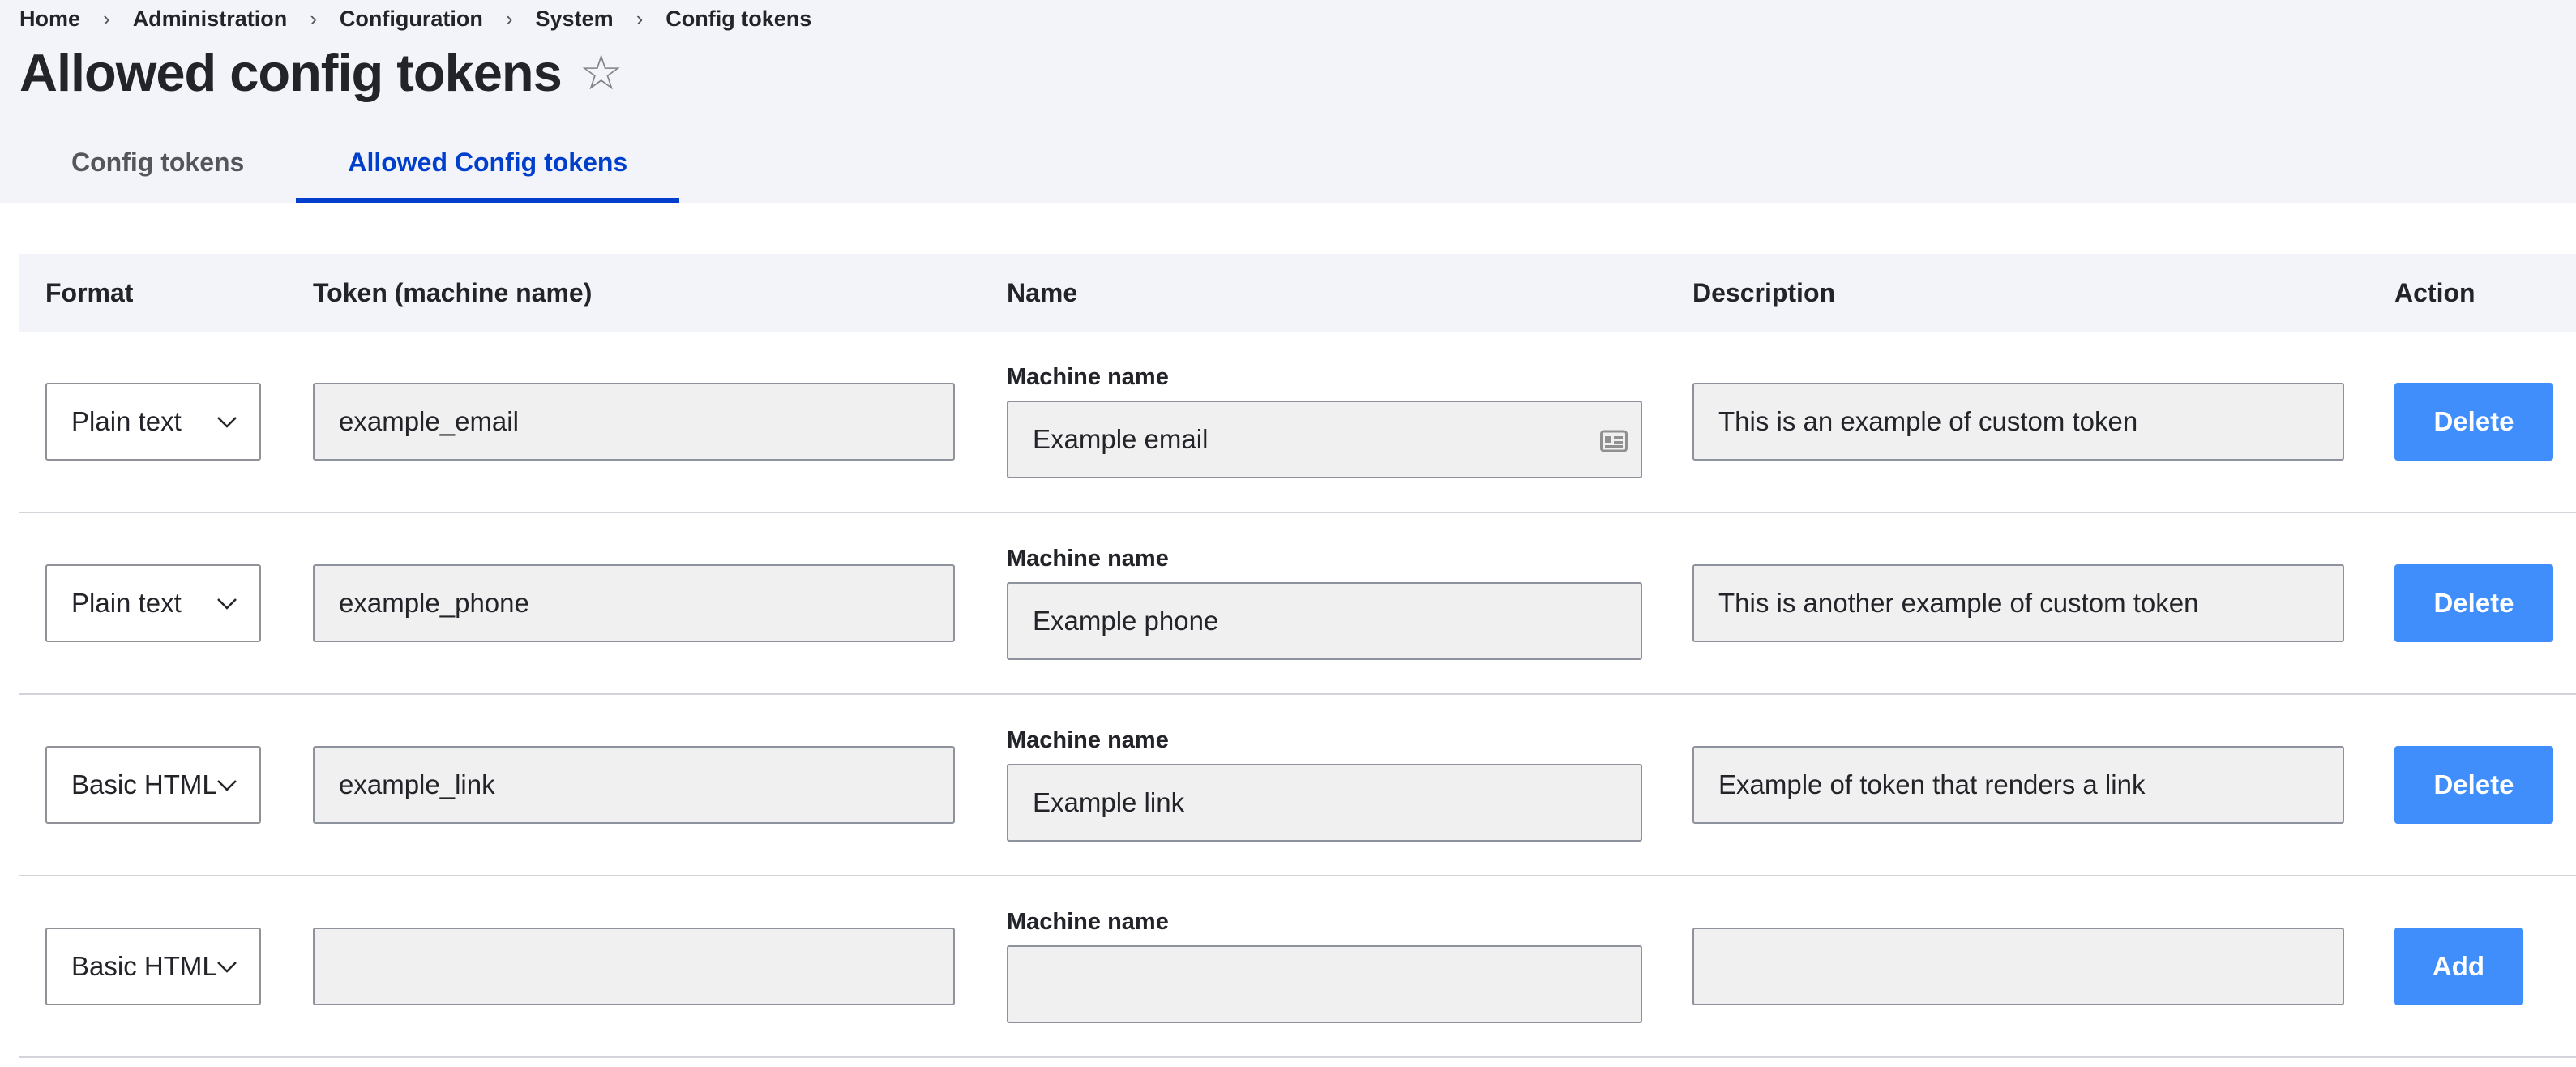 The image size is (2576, 1067). I want to click on column-header-action: Action, so click(2434, 292).